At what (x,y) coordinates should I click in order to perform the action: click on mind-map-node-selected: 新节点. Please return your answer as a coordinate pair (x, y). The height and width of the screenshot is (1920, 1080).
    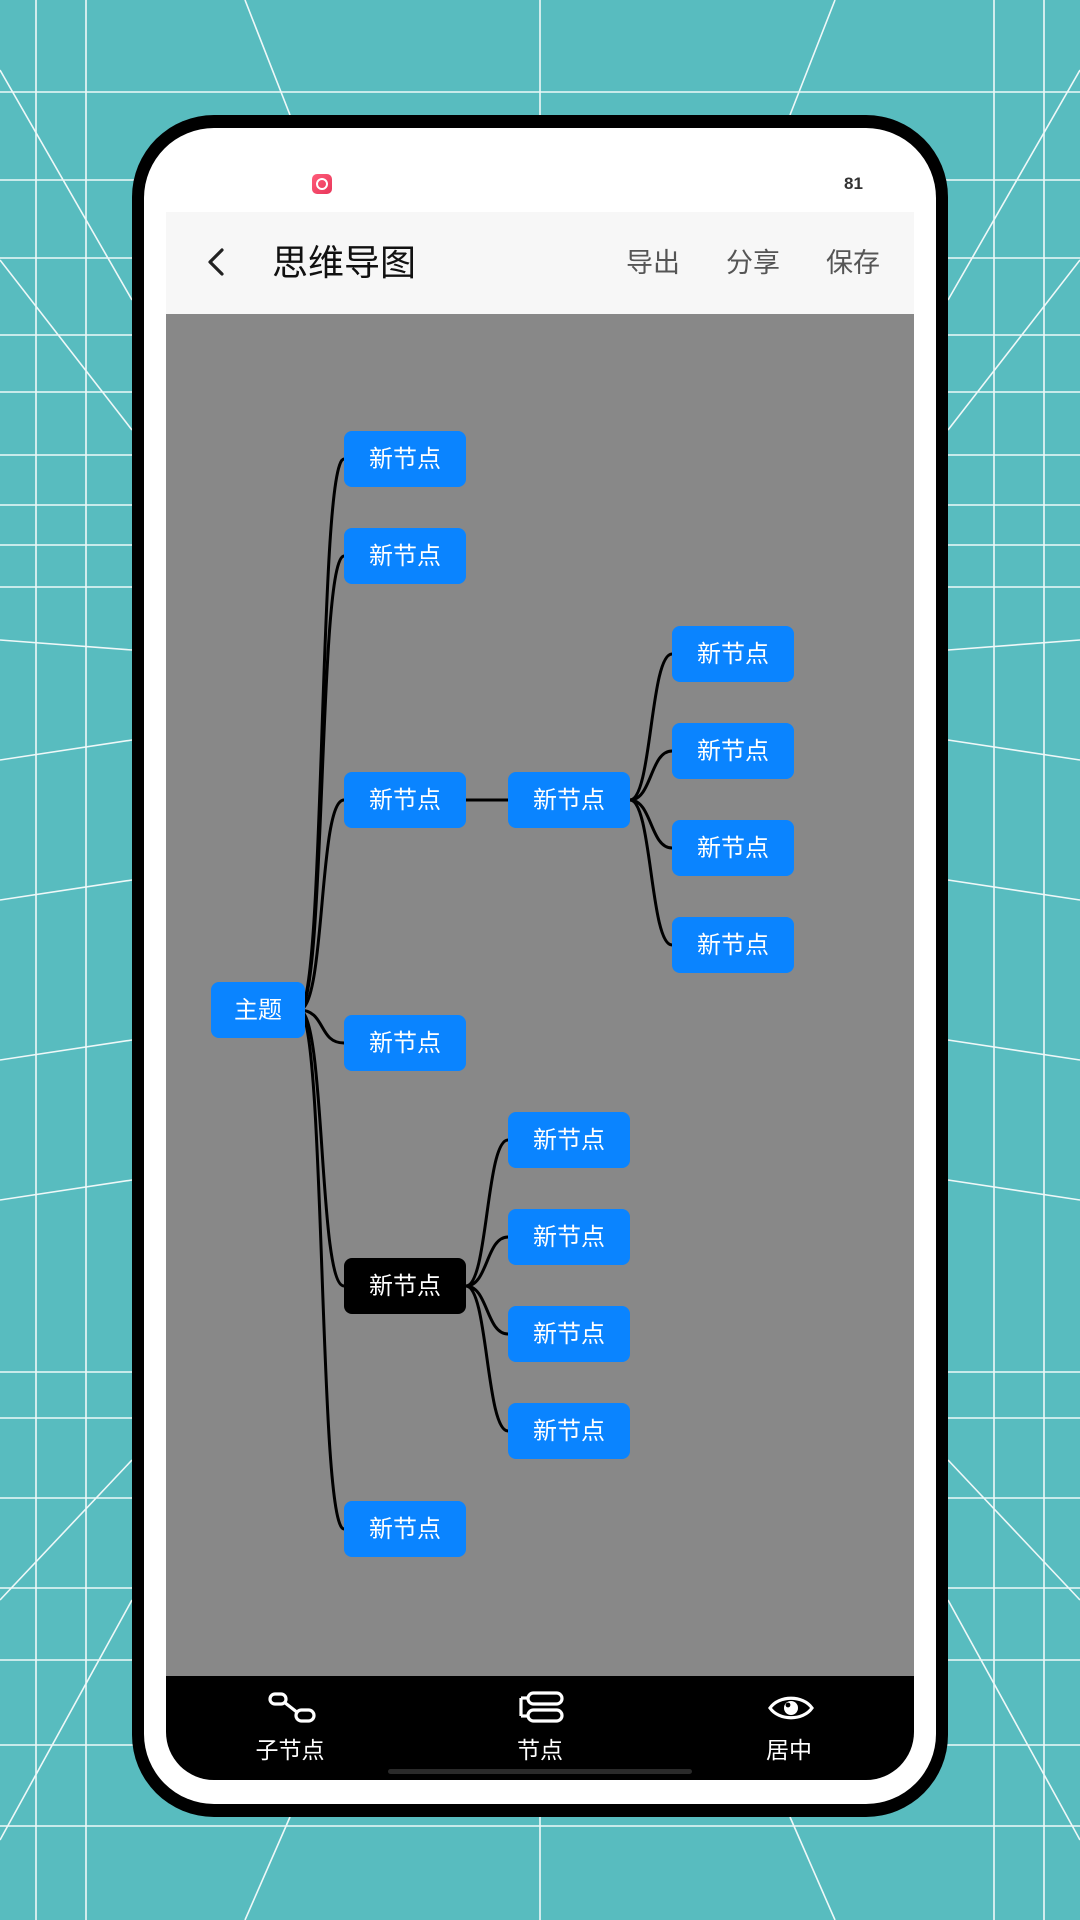
    Looking at the image, I should click on (405, 1286).